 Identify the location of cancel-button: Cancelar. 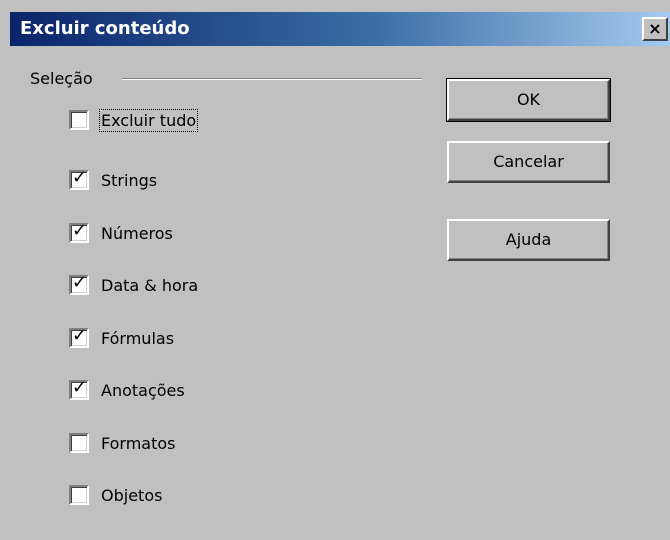
(528, 162).